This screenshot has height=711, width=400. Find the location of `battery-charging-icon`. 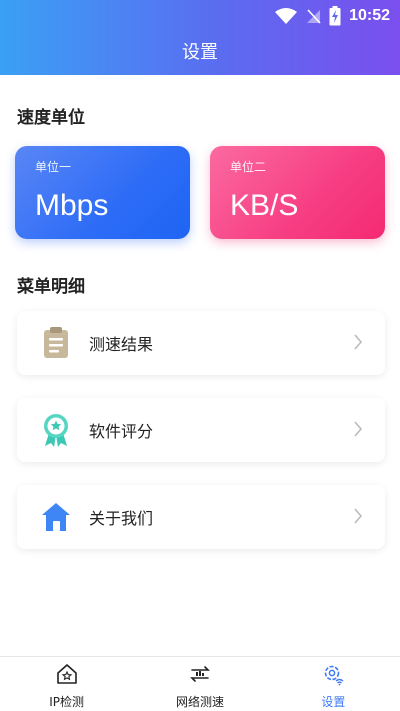

battery-charging-icon is located at coordinates (335, 16).